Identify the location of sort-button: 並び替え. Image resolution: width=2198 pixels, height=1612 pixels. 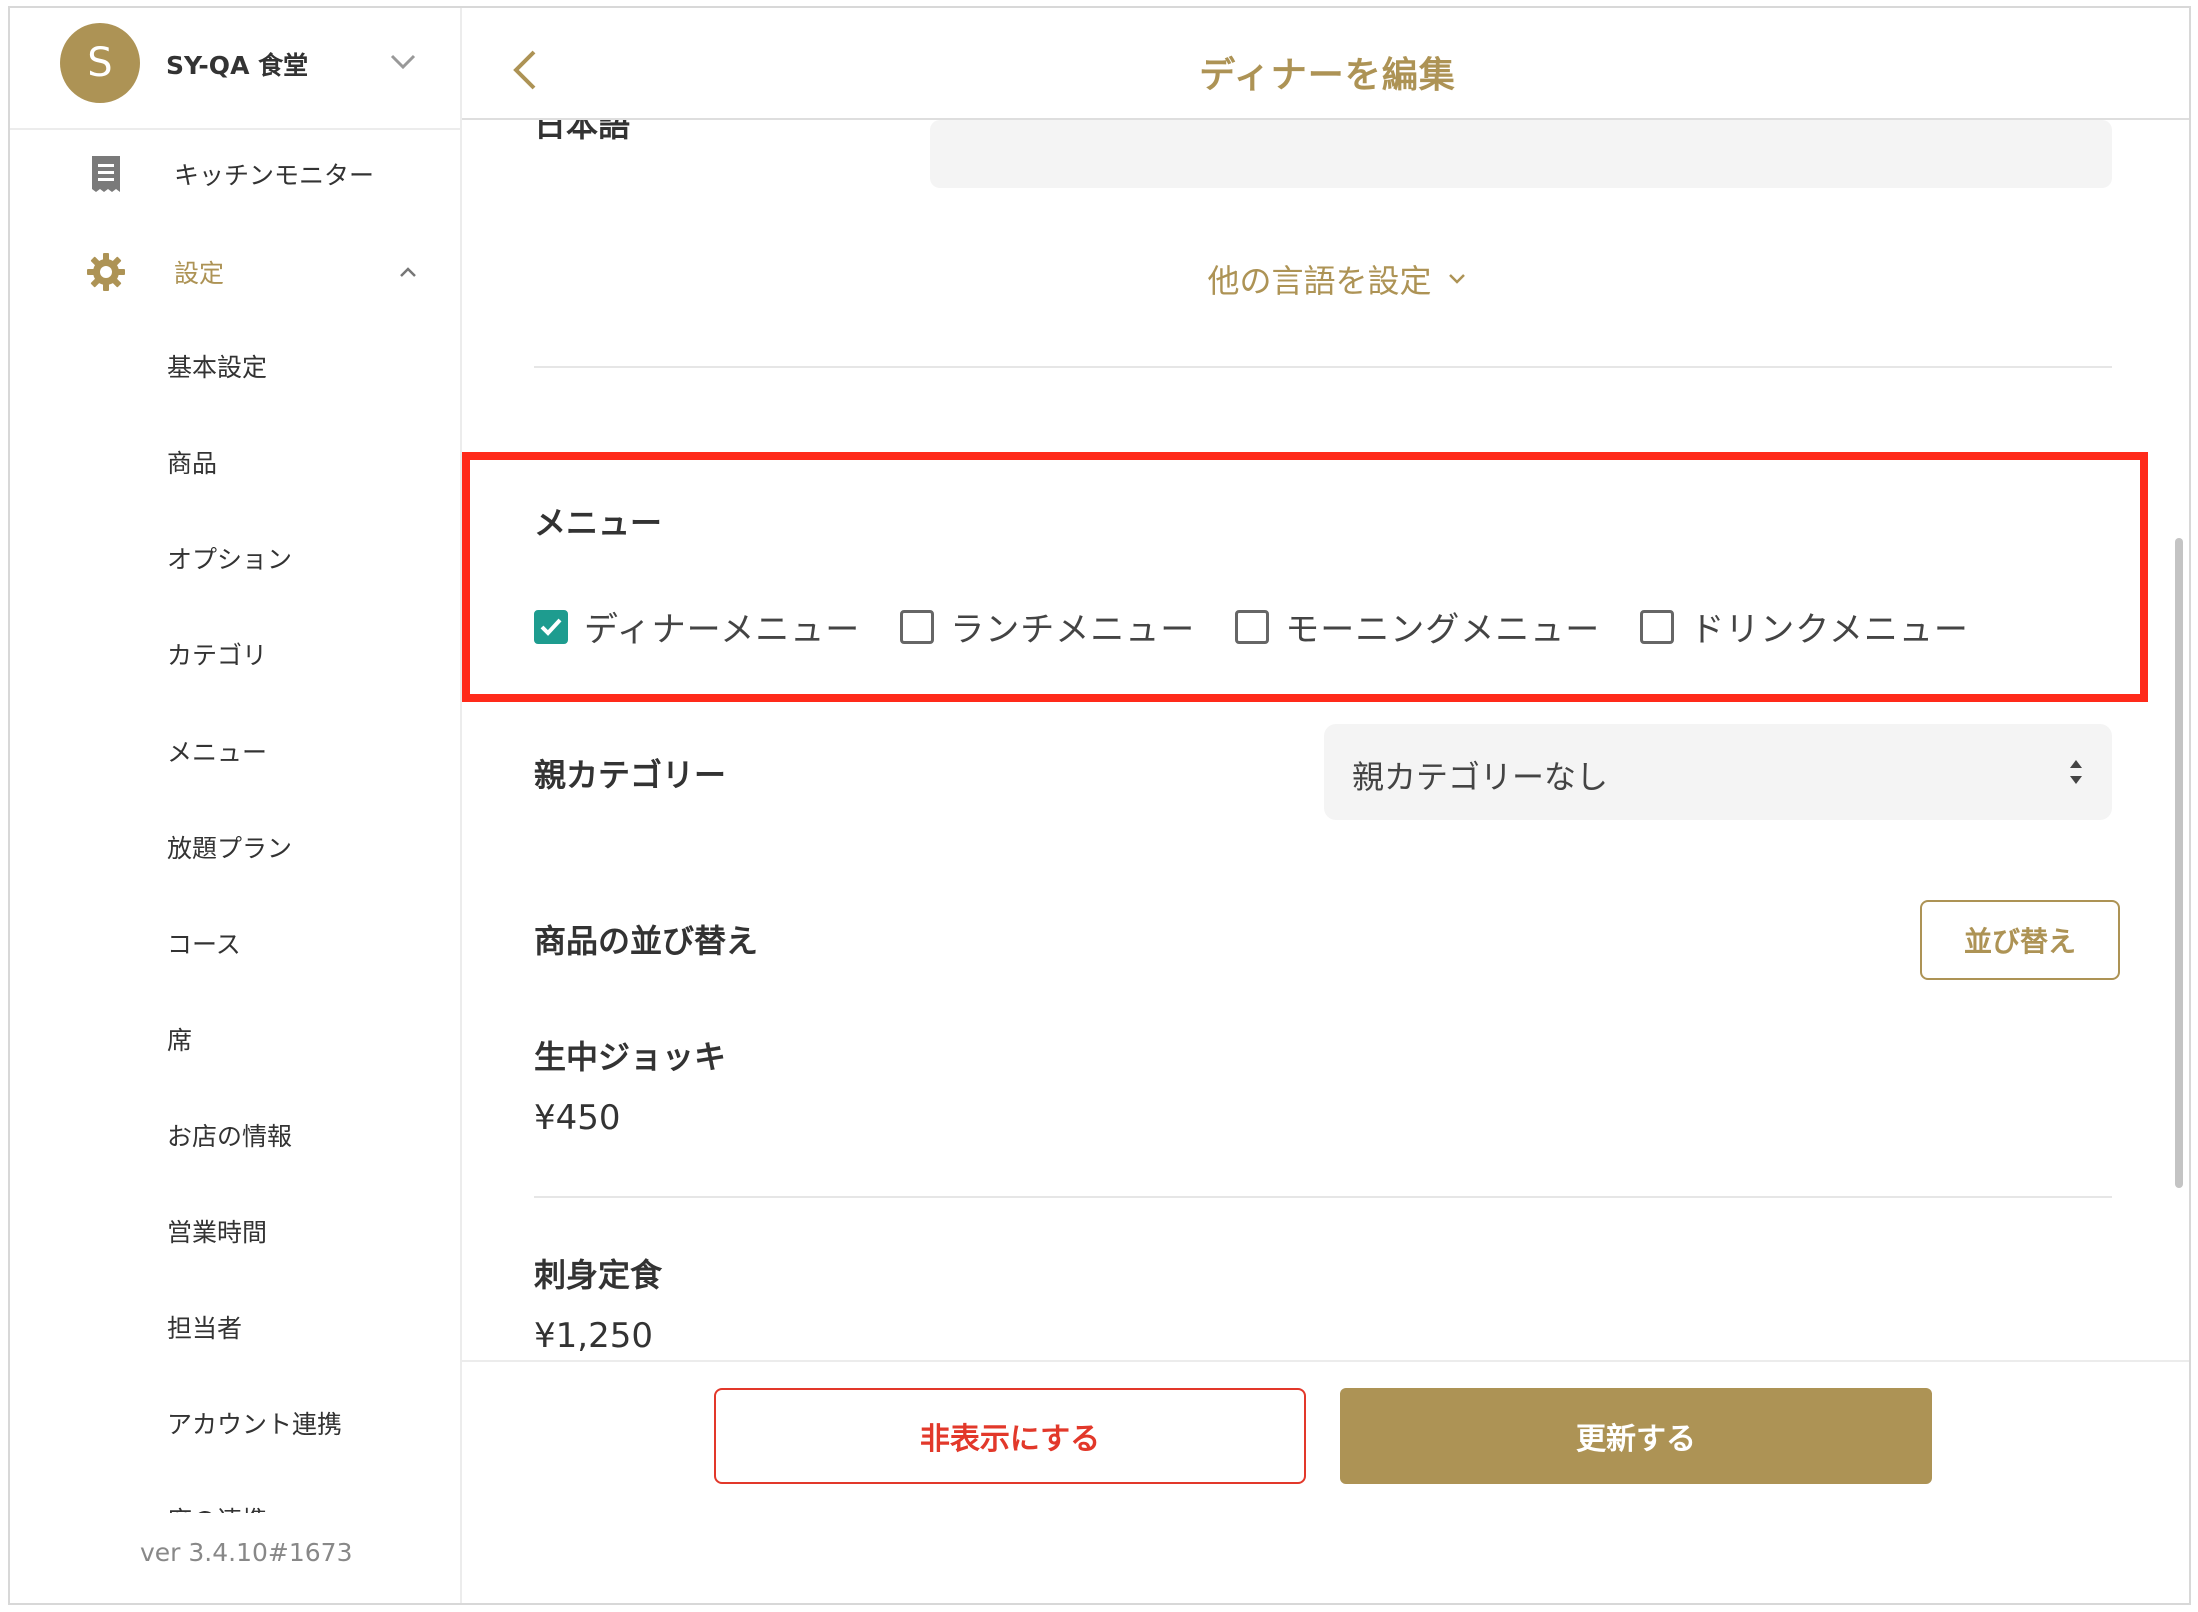
(2020, 940).